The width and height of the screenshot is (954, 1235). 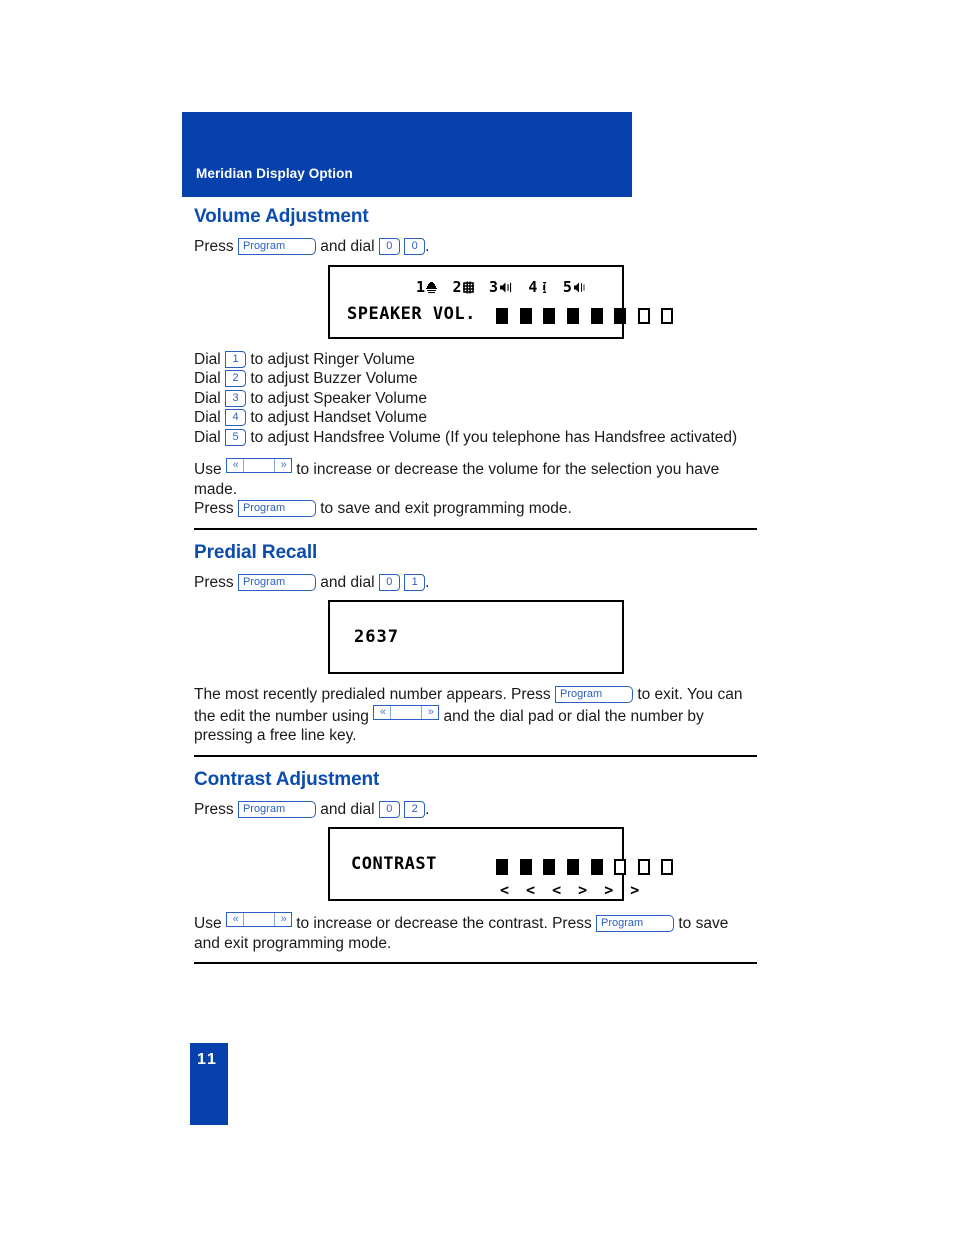 I want to click on dial-text: to adjust Handset Volume, so click(x=338, y=417).